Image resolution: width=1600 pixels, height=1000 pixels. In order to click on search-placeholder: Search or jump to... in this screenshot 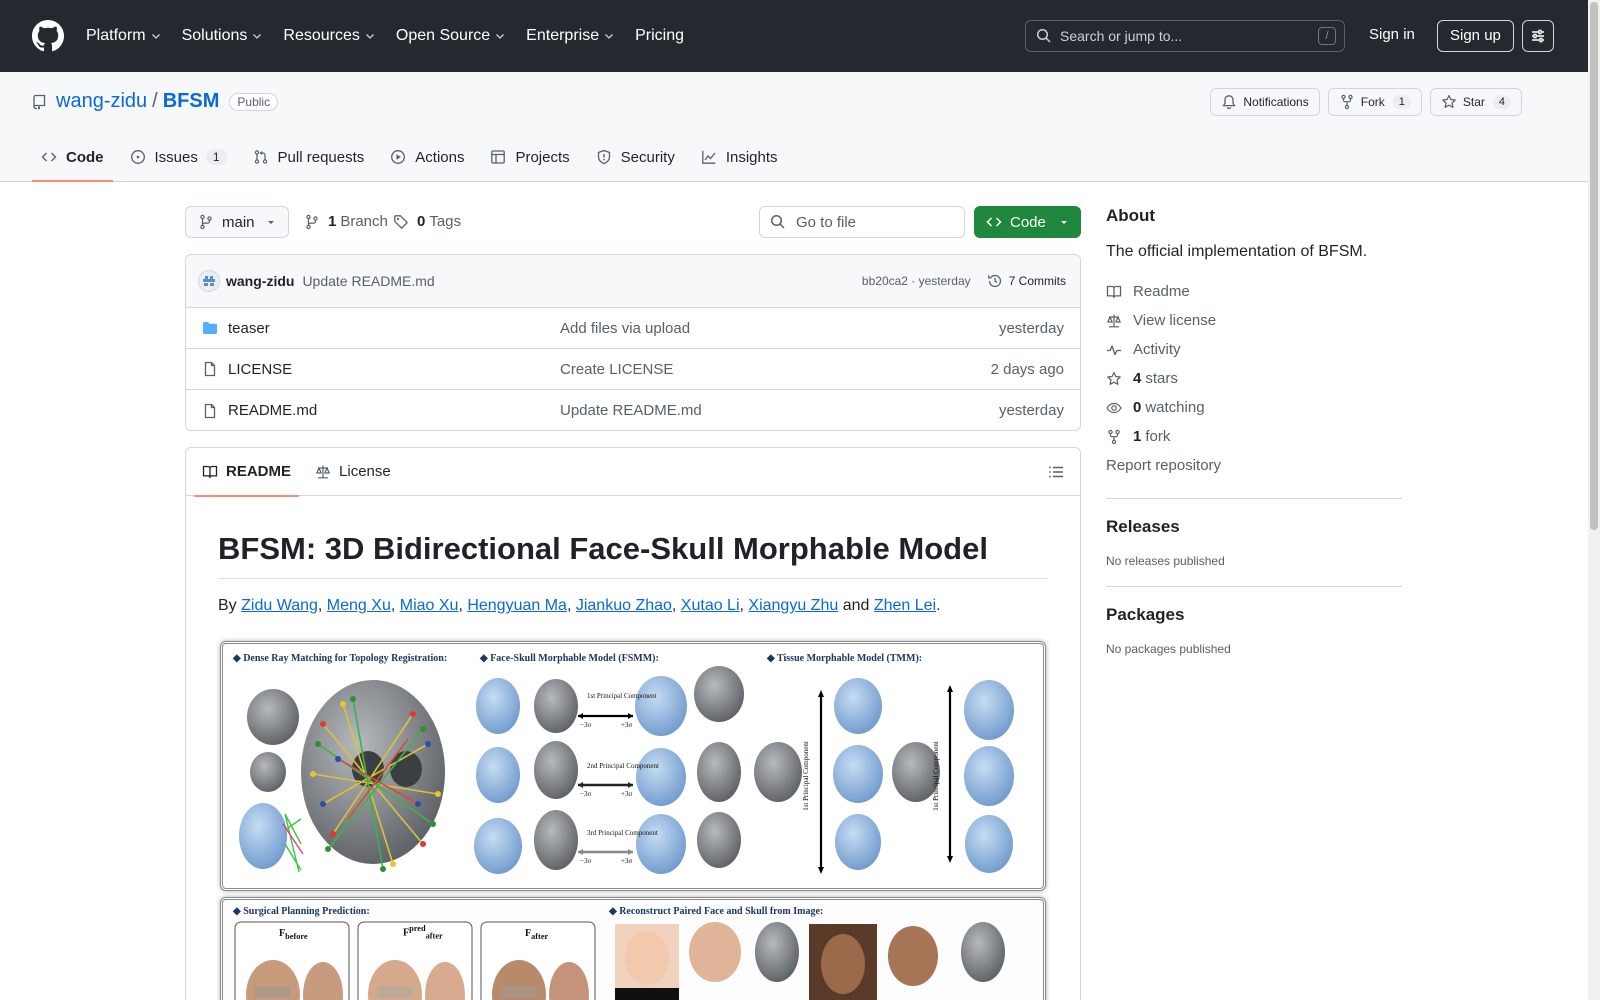, I will do `click(1121, 36)`.